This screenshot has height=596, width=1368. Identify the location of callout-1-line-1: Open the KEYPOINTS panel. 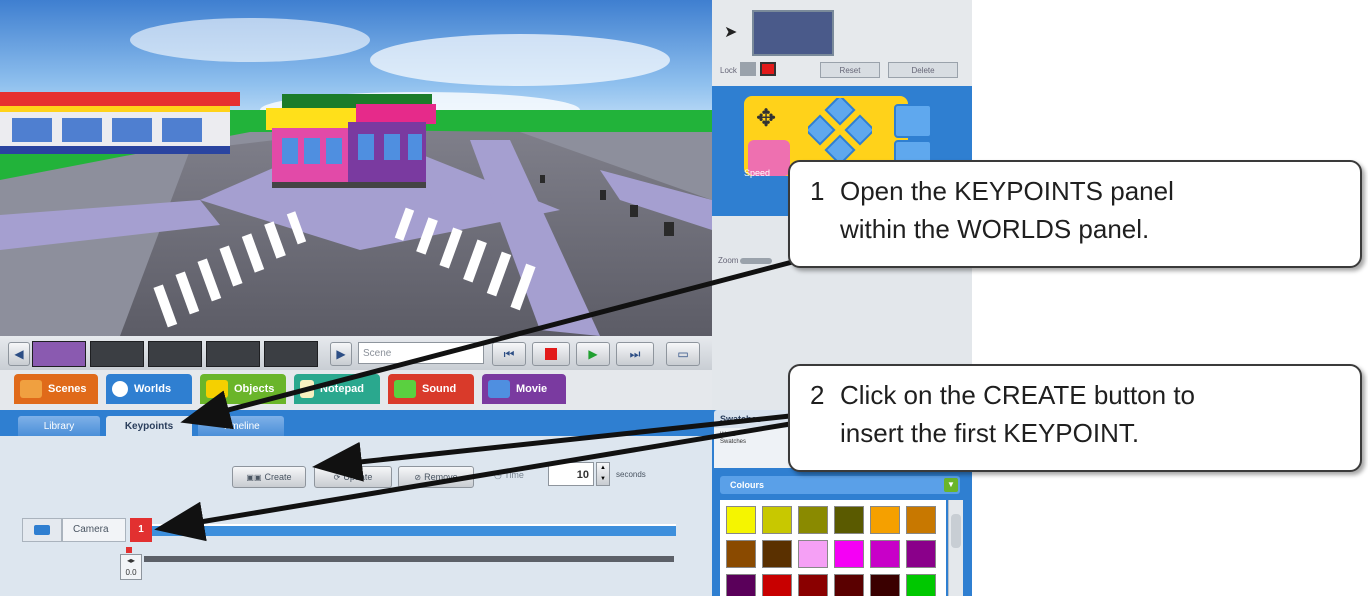
(1007, 191).